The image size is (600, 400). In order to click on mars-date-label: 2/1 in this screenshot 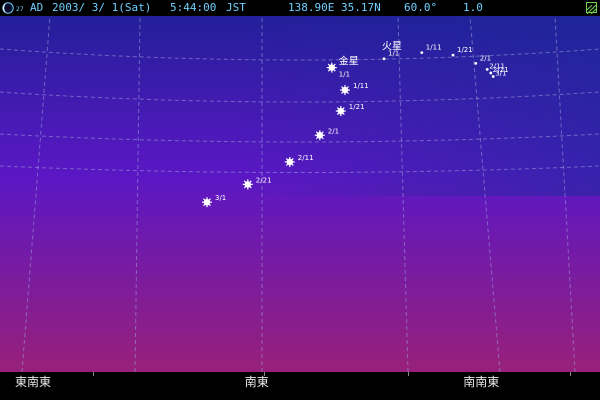, I will do `click(485, 58)`.